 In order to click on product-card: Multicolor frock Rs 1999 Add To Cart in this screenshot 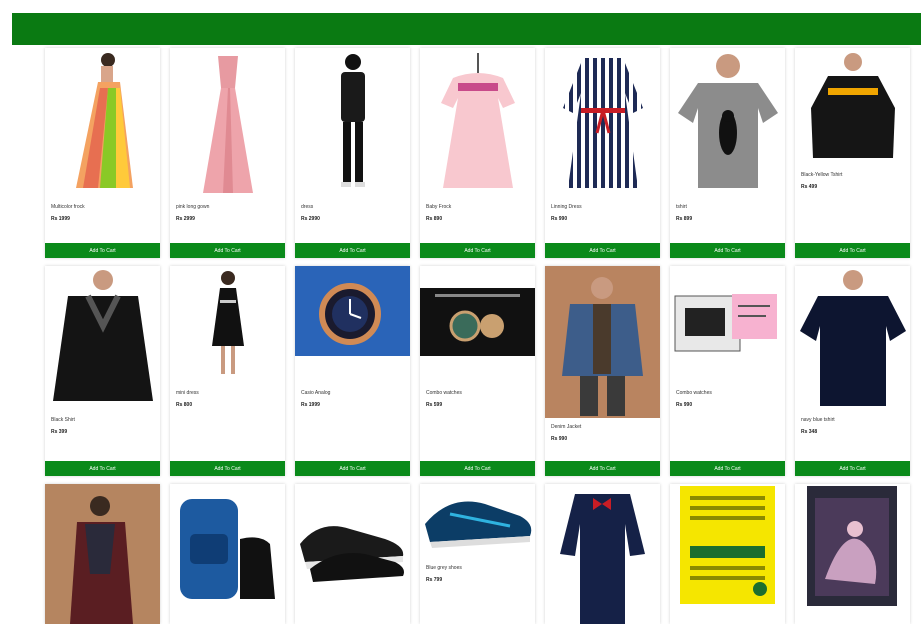, I will do `click(102, 153)`.